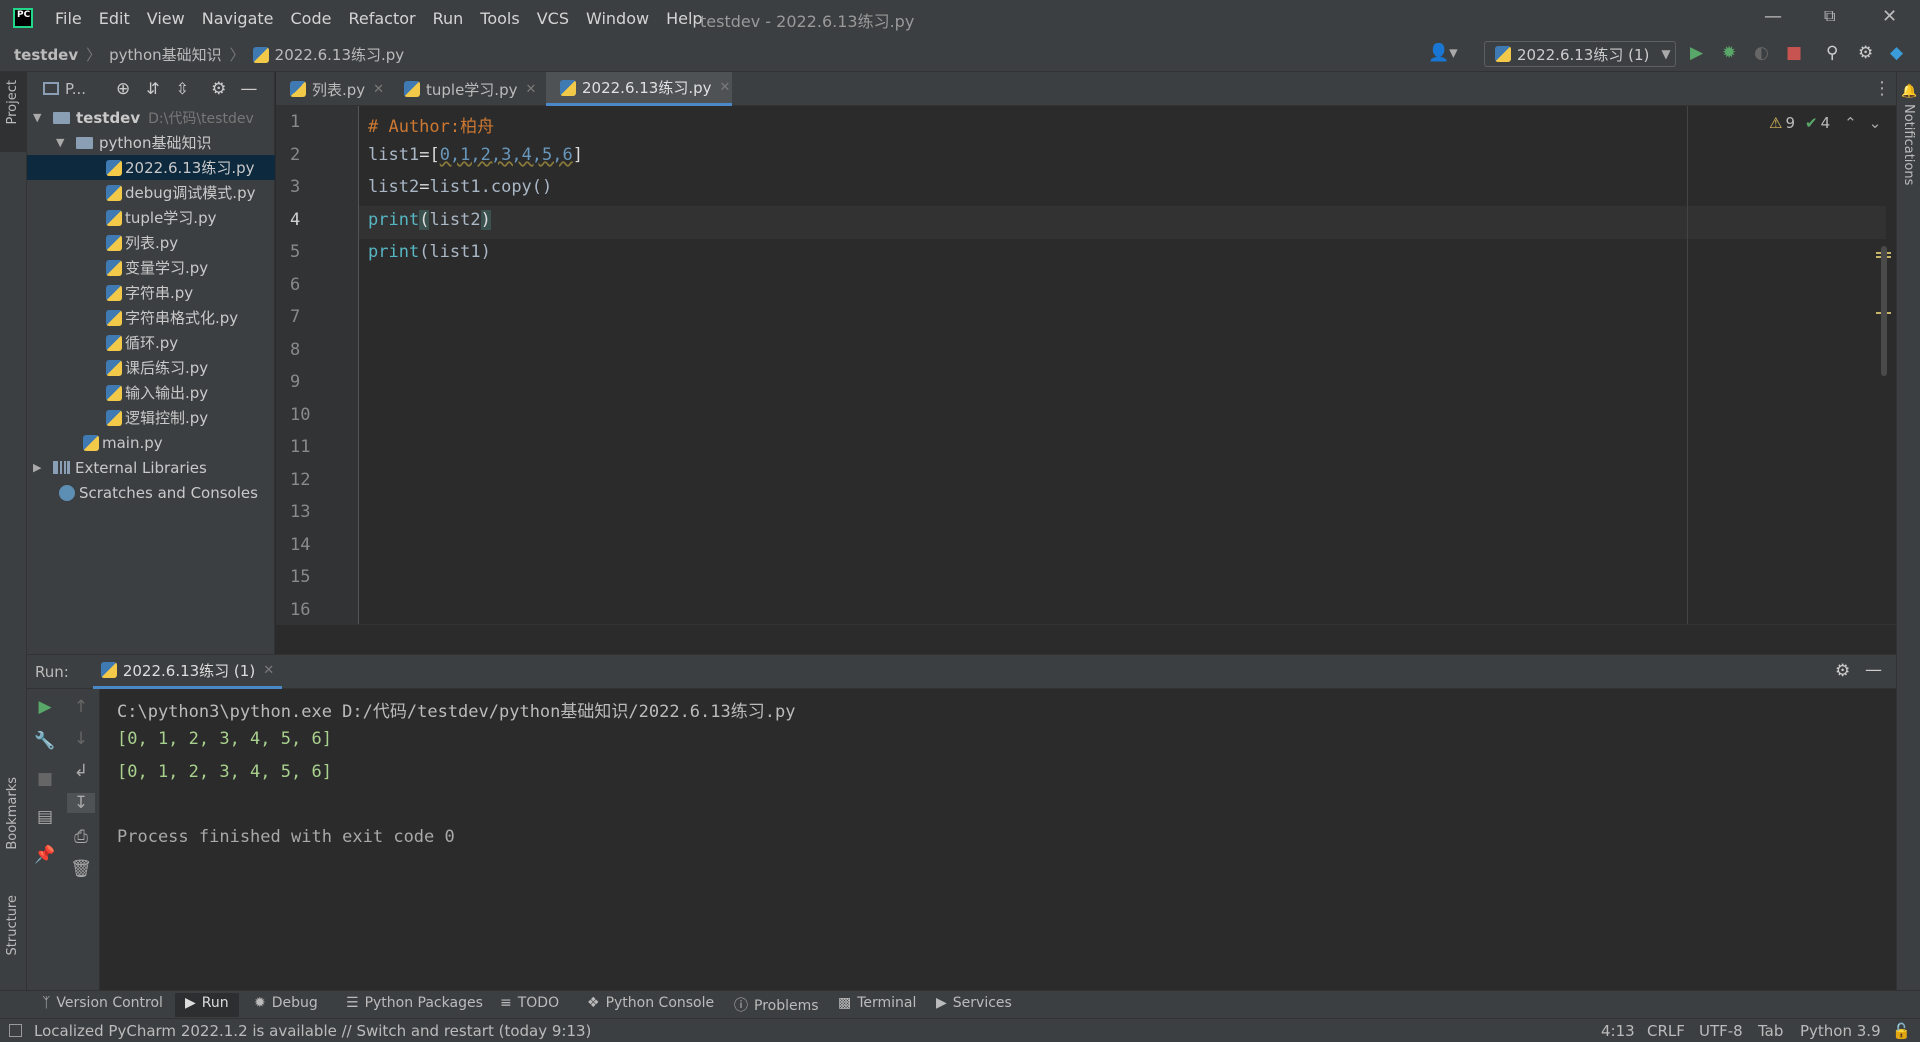 The width and height of the screenshot is (1920, 1042). What do you see at coordinates (340, 54) in the screenshot?
I see `breadcrumb-file: 2022.6.13练习.py` at bounding box center [340, 54].